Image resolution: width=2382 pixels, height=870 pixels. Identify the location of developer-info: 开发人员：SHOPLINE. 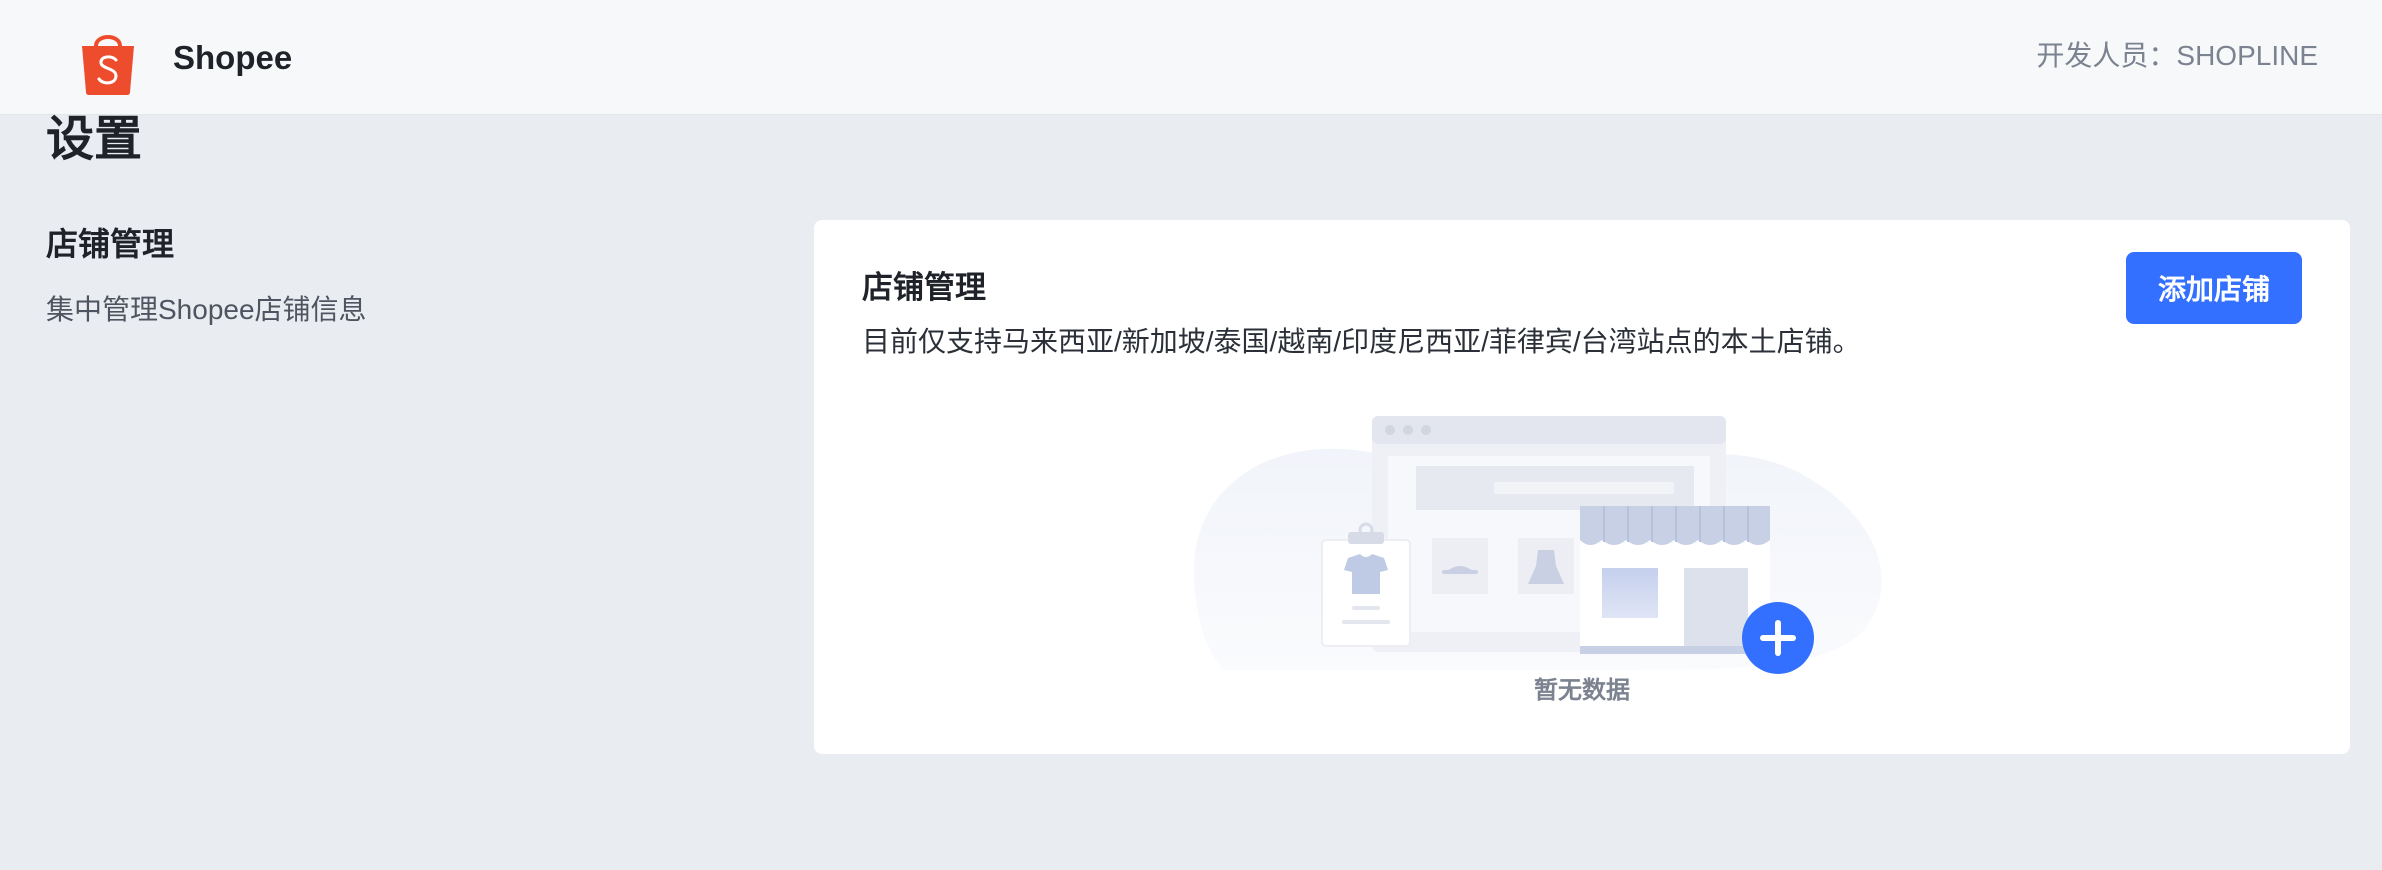
(2177, 55).